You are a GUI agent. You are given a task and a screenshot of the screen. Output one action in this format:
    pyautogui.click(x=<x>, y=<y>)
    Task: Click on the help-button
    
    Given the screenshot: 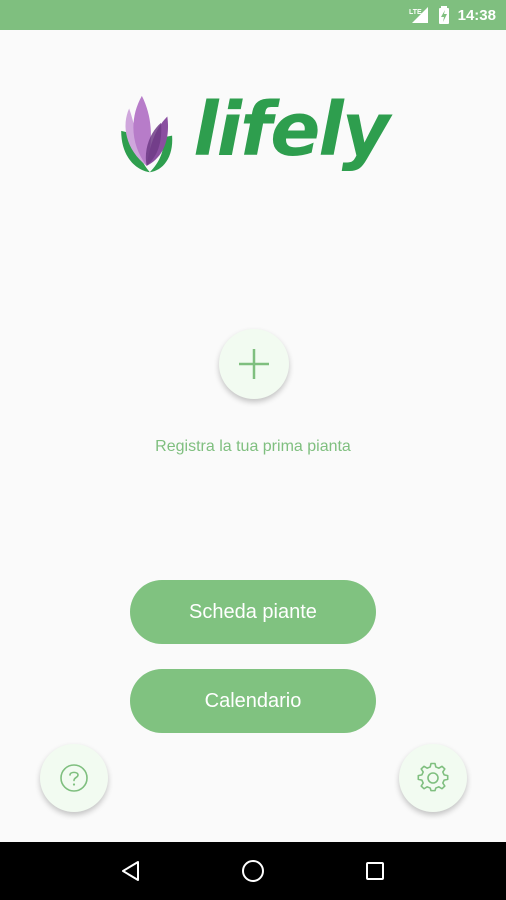 What is the action you would take?
    pyautogui.click(x=74, y=778)
    